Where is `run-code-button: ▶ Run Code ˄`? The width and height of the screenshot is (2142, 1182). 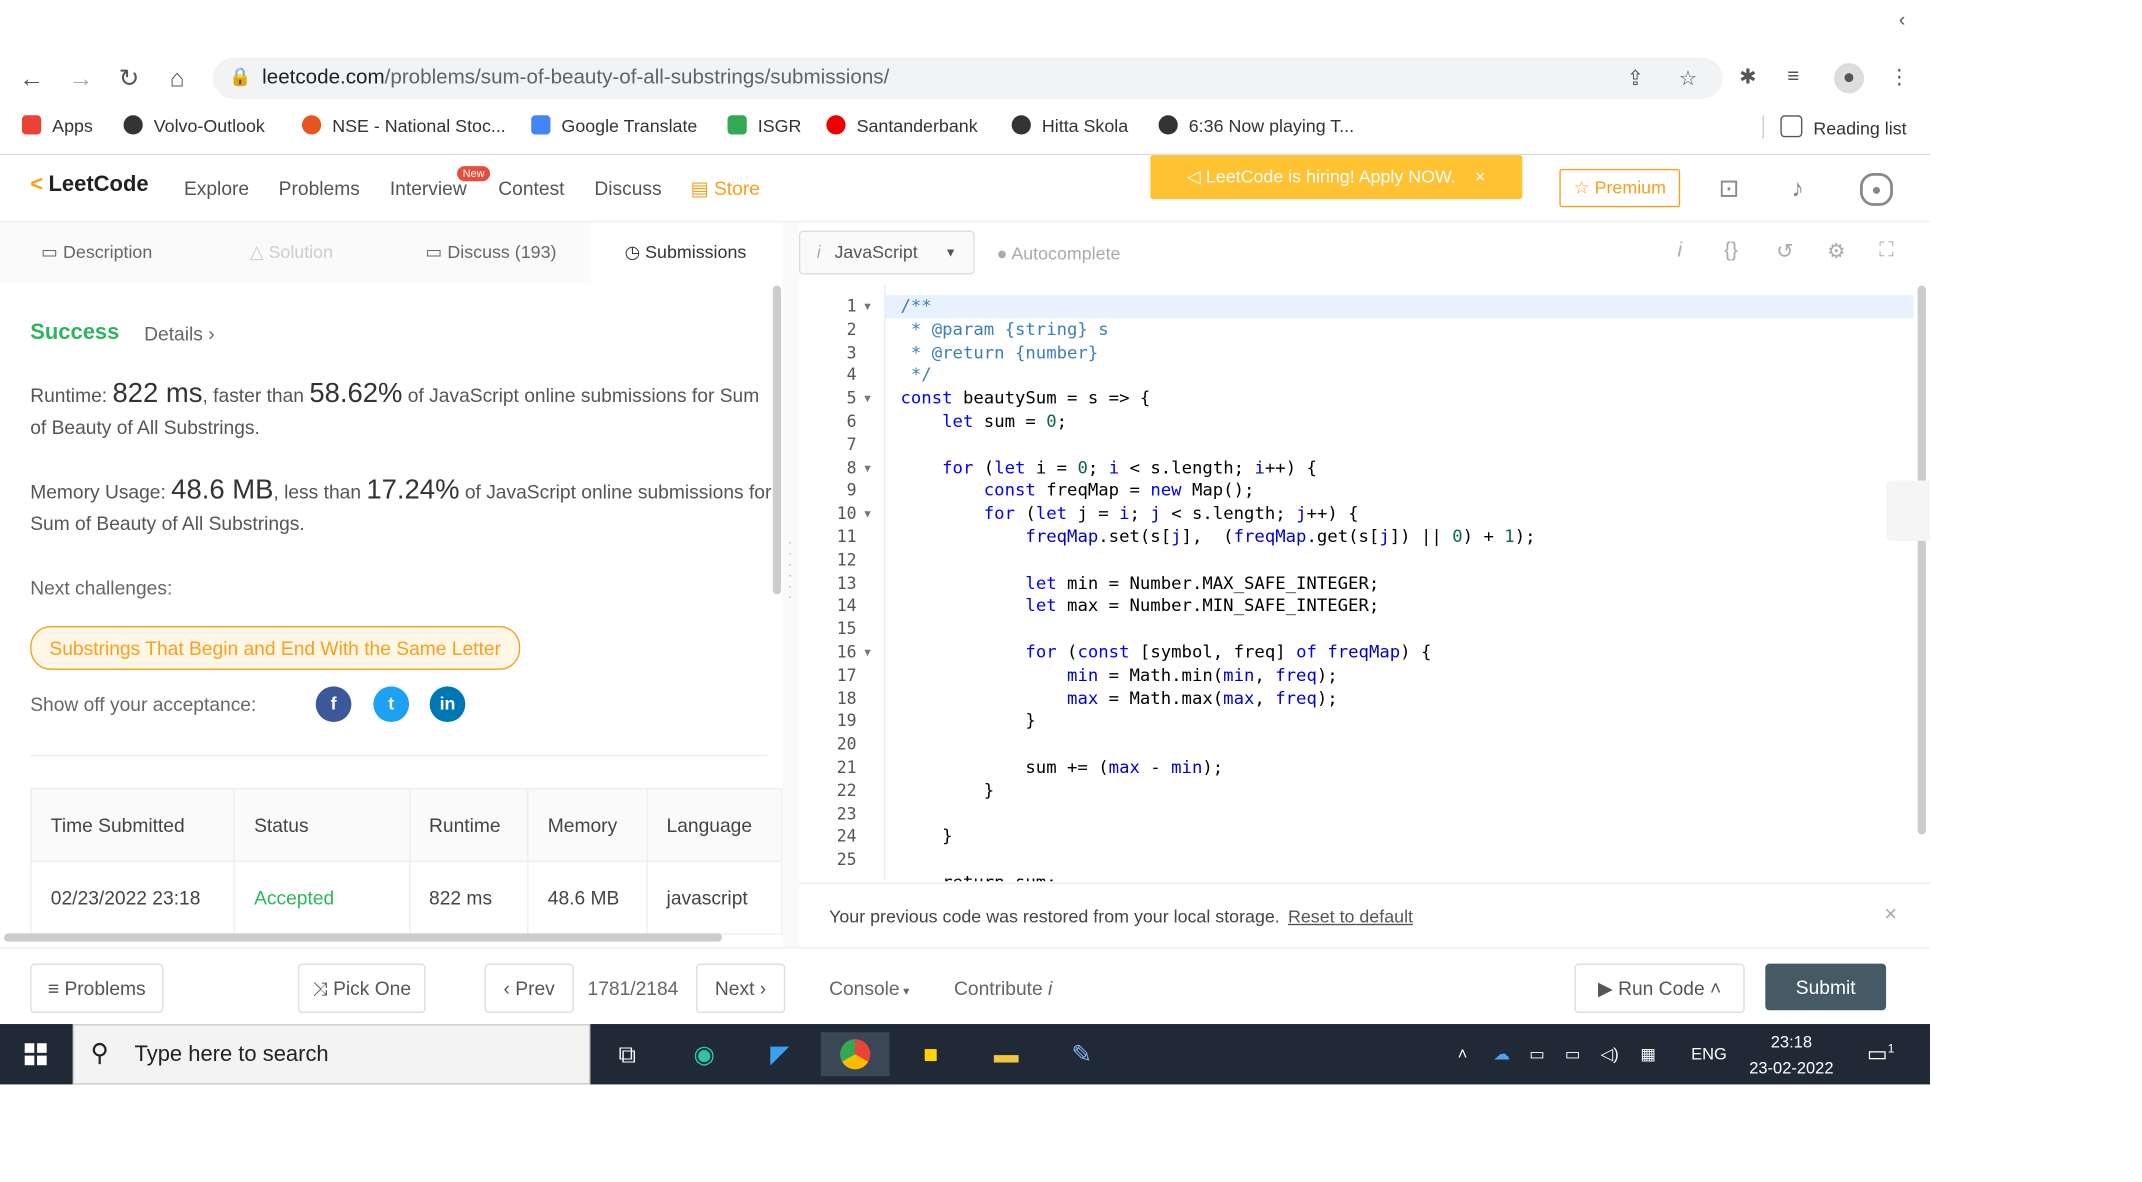
run-code-button: ▶ Run Code ˄ is located at coordinates (1659, 988).